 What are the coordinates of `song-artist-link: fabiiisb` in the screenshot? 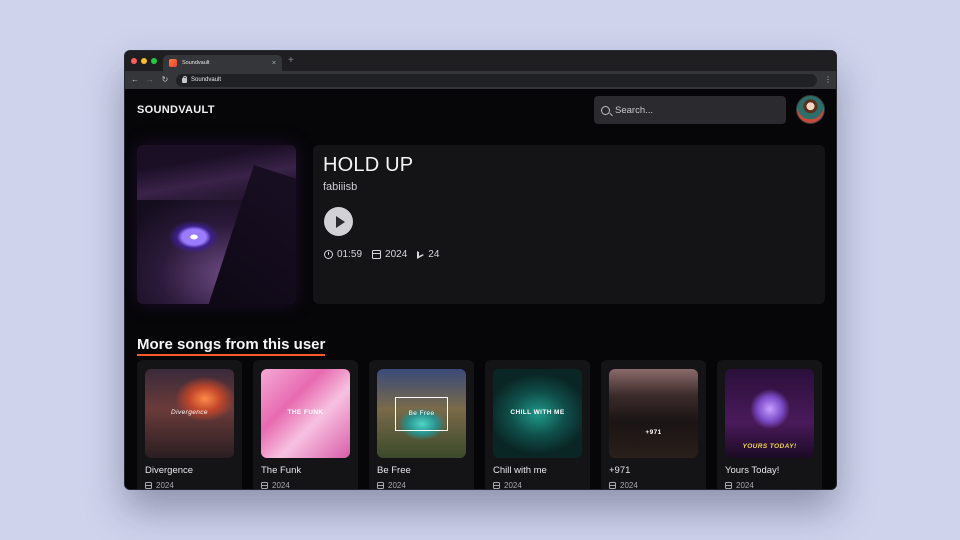 It's located at (340, 187).